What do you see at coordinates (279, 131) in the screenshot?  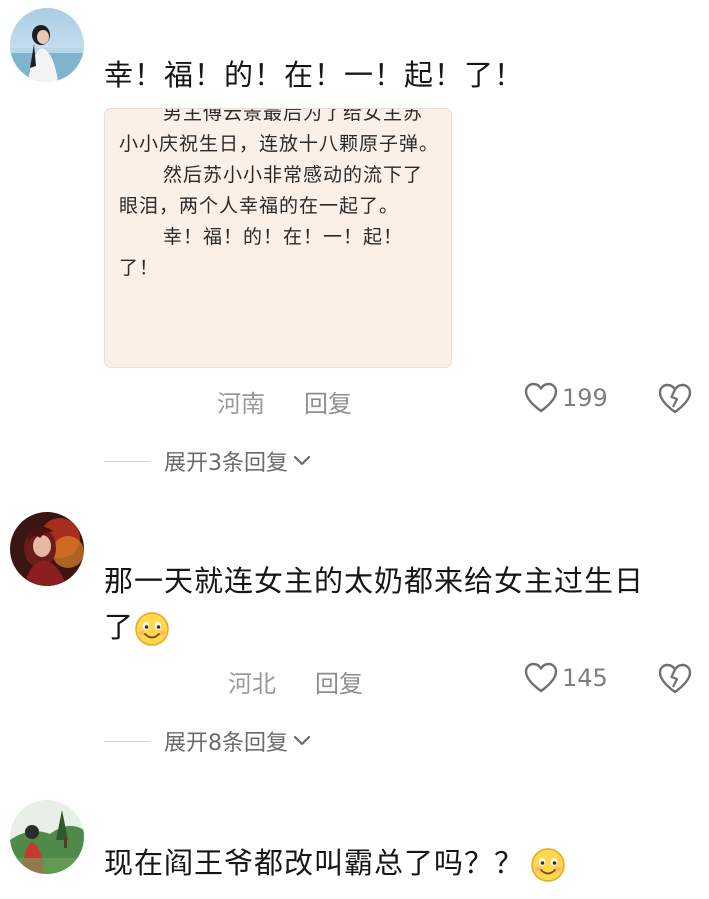 I see `quote-paragraph: 男主傅云景最后为了给女主苏小小庆祝生日，连放十八颗原子弹。` at bounding box center [279, 131].